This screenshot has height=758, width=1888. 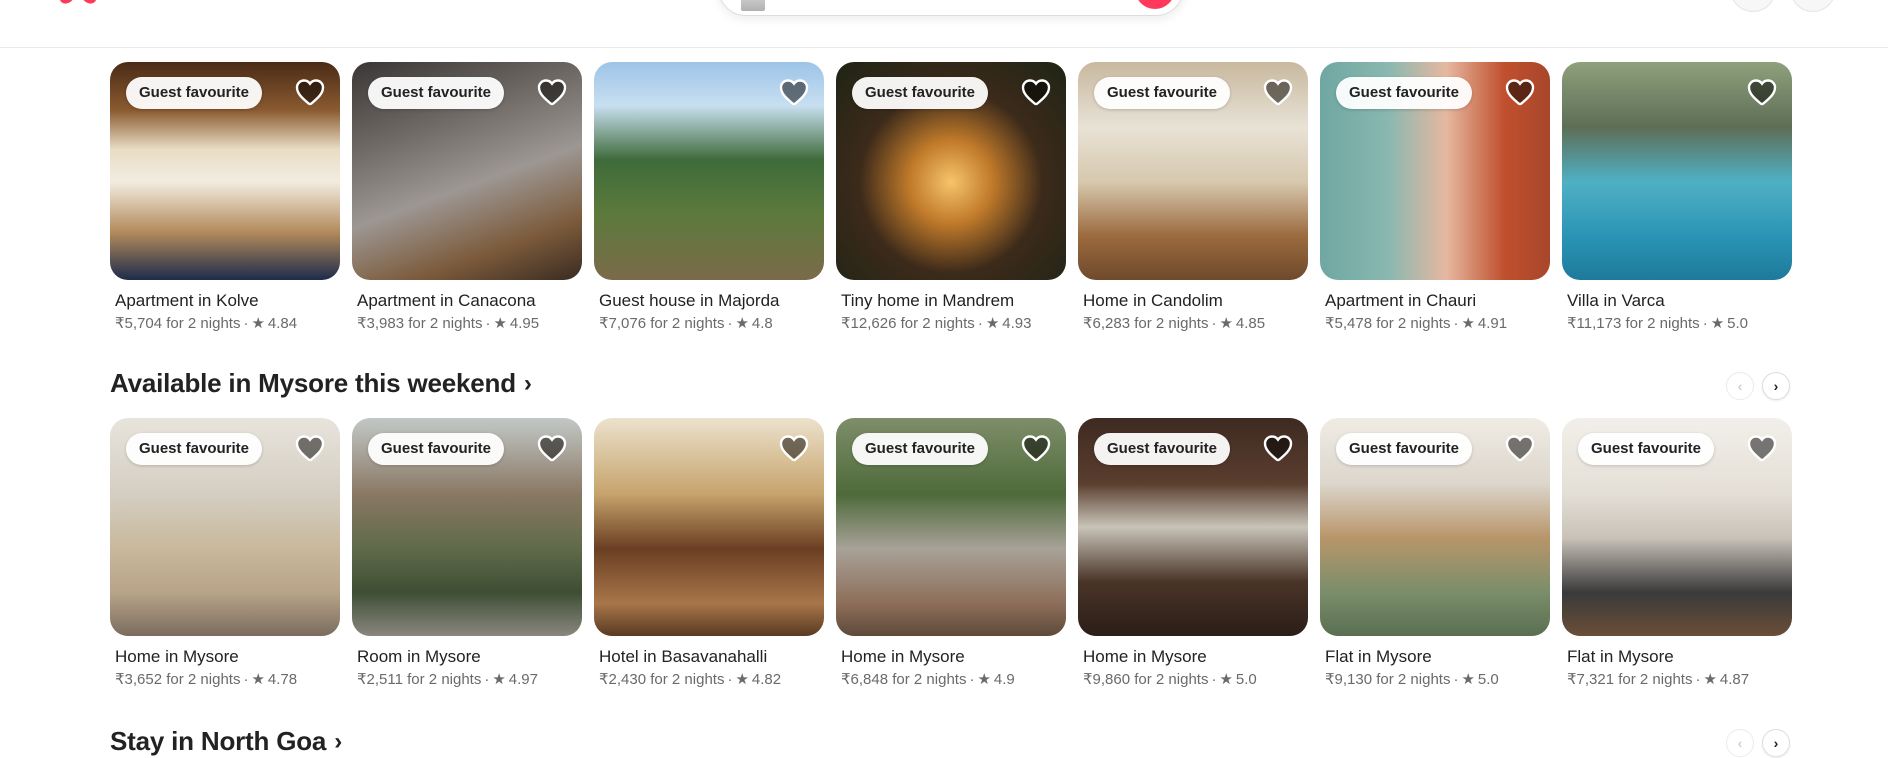 I want to click on listing-meta: ₹2,430 for 2 nights · ★ 4.82, so click(x=709, y=679).